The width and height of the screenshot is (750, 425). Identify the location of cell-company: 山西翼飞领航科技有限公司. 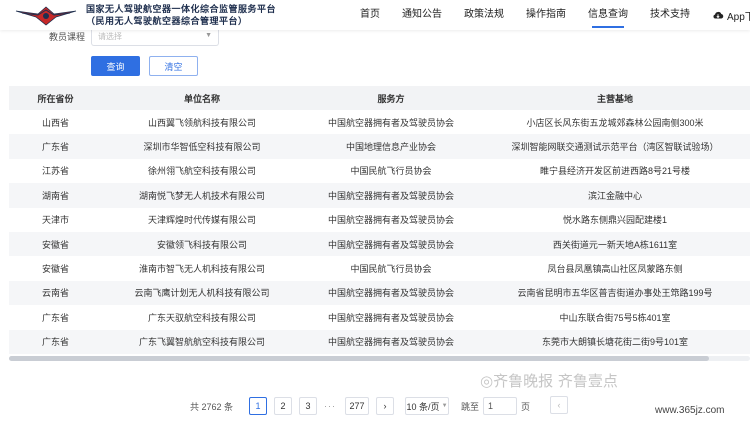
(201, 122).